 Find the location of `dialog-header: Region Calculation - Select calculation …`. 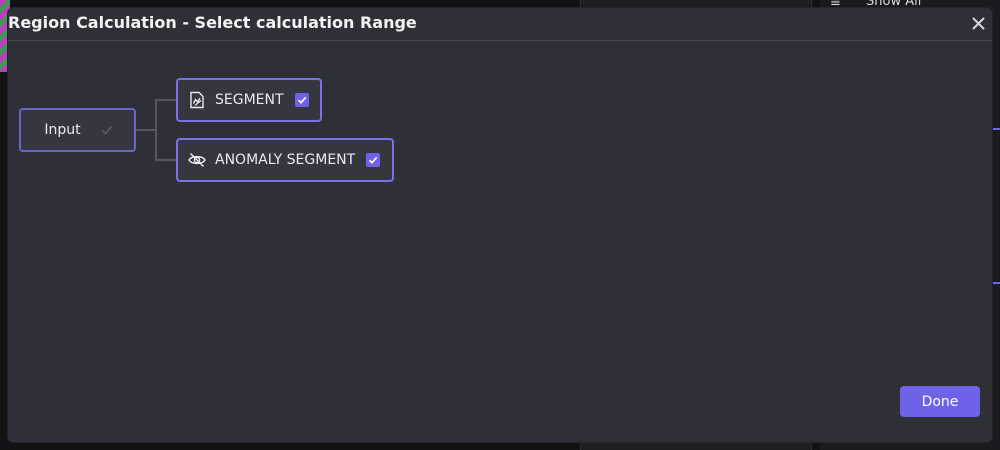

dialog-header: Region Calculation - Select calculation … is located at coordinates (500, 24).